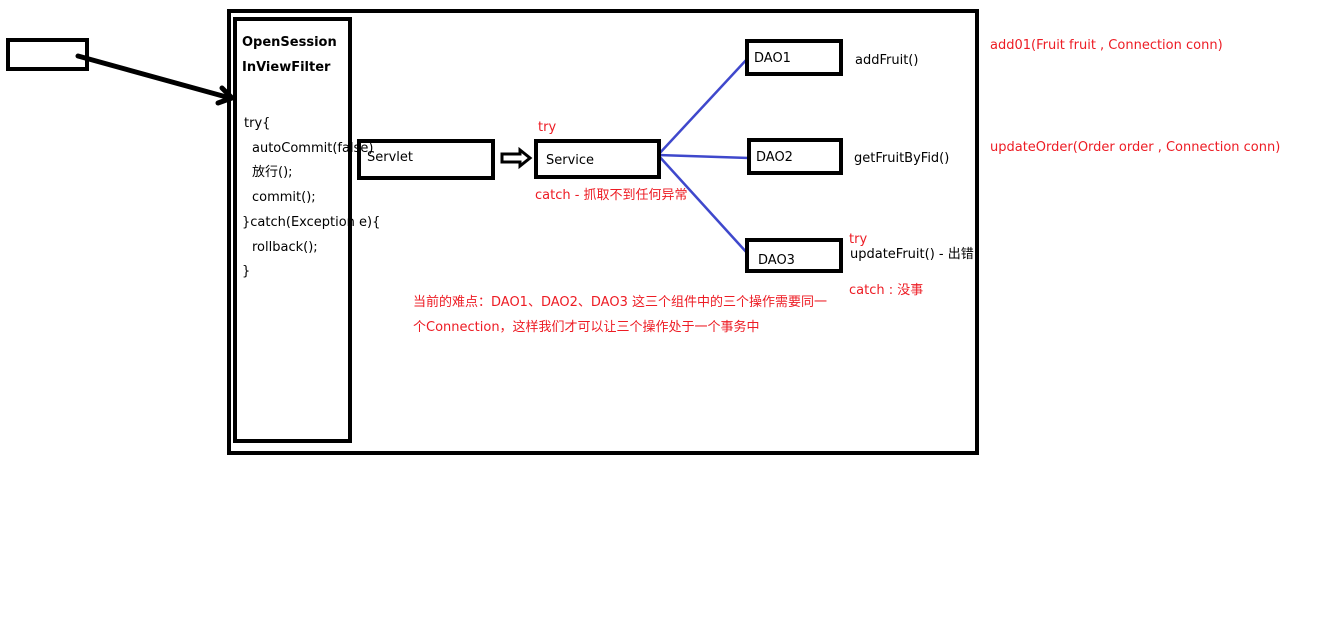 The width and height of the screenshot is (1341, 637). What do you see at coordinates (313, 148) in the screenshot?
I see `filter-code-line: autoCommit(false)` at bounding box center [313, 148].